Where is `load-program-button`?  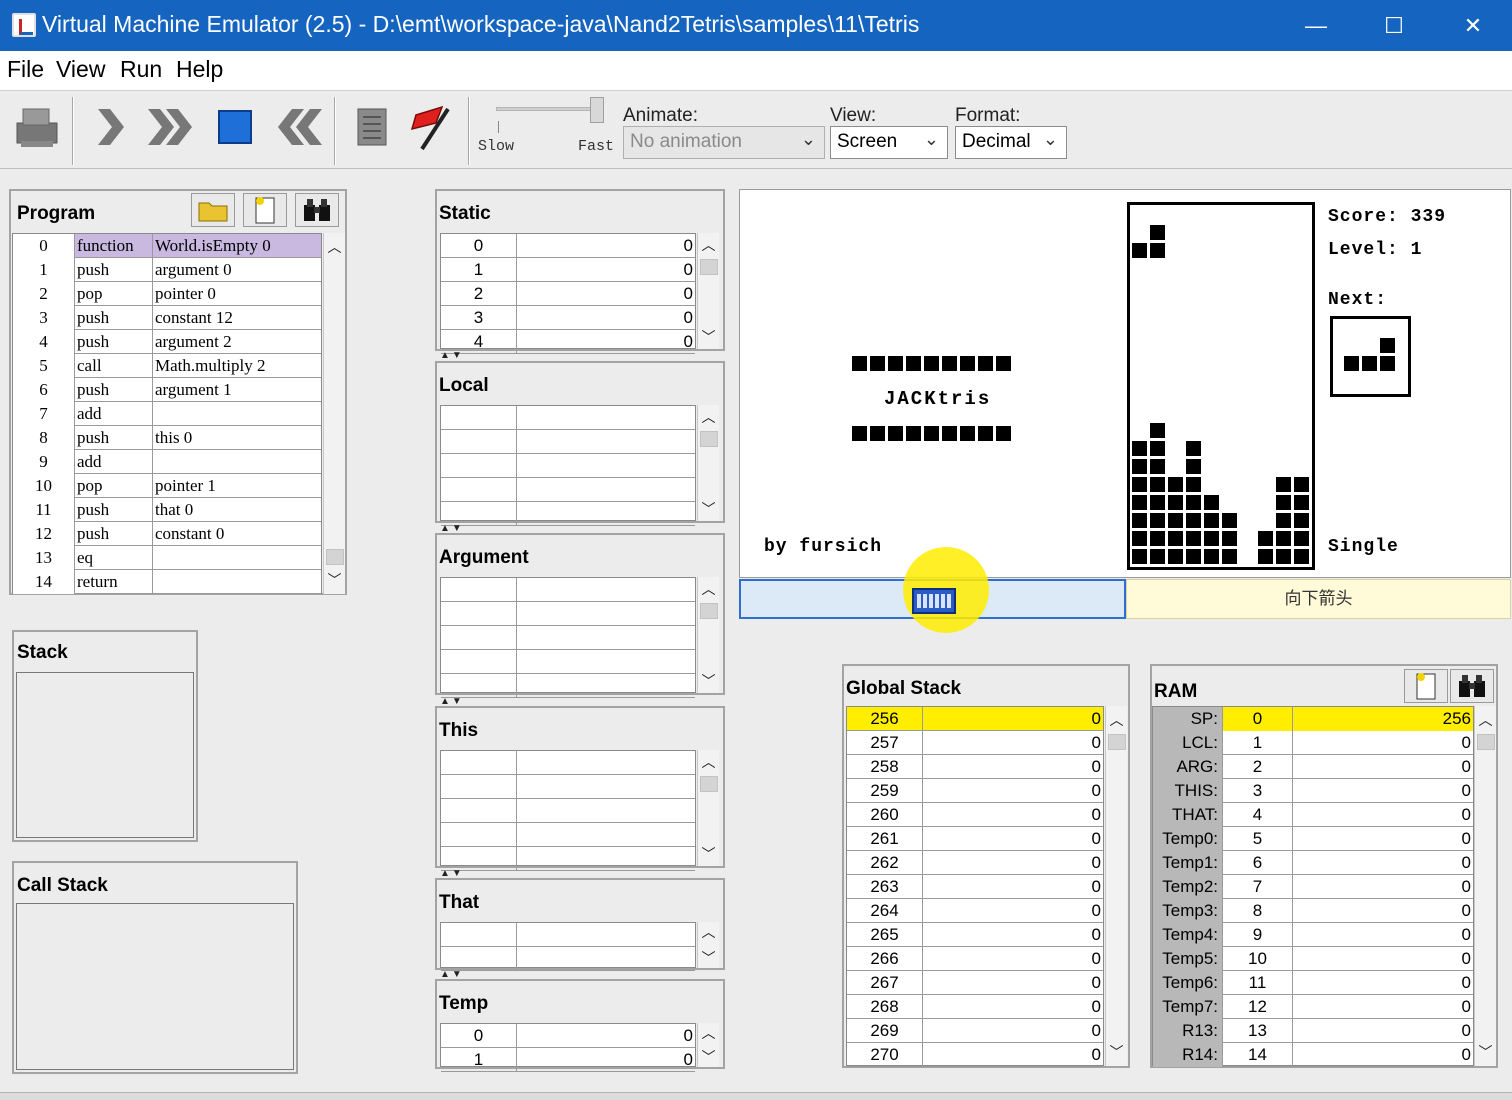
load-program-button is located at coordinates (36, 127).